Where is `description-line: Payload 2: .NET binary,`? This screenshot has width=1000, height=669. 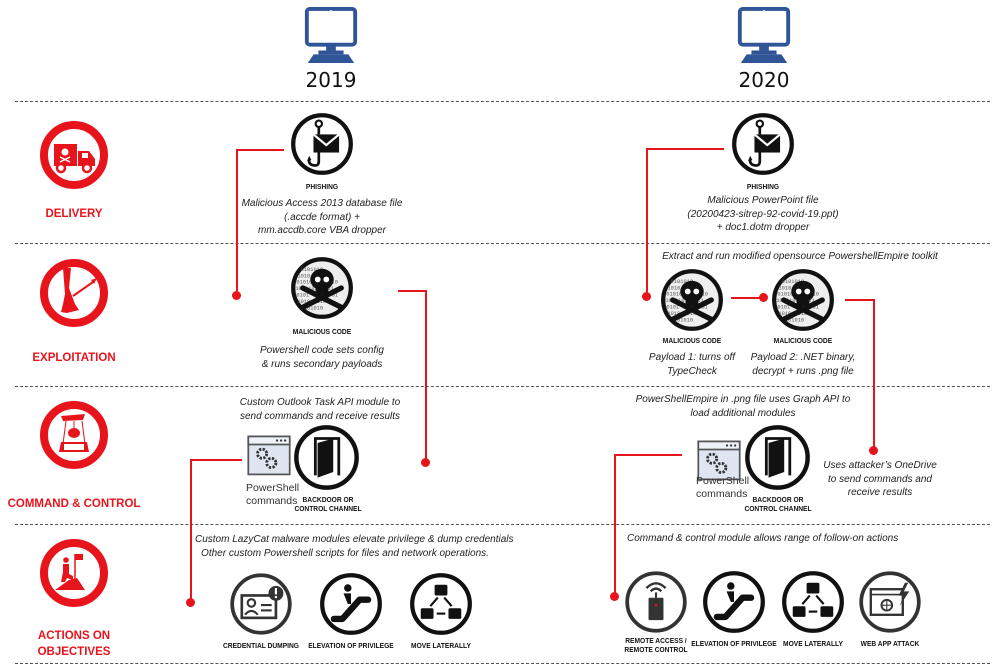
description-line: Payload 2: .NET binary, is located at coordinates (803, 357).